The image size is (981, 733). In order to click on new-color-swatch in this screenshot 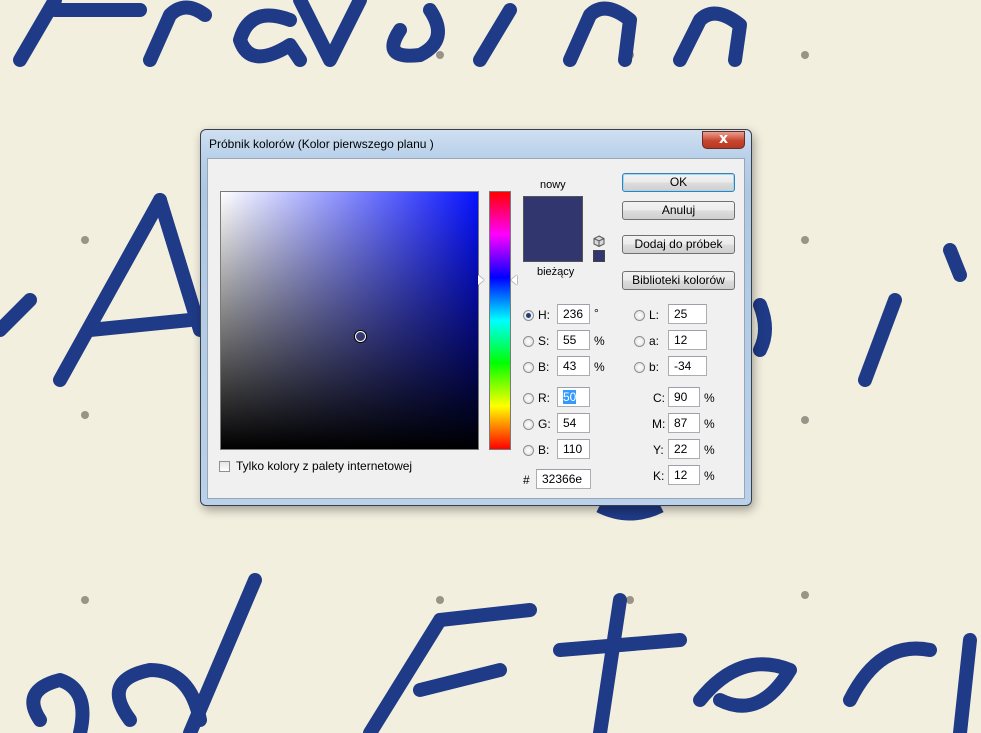, I will do `click(553, 212)`.